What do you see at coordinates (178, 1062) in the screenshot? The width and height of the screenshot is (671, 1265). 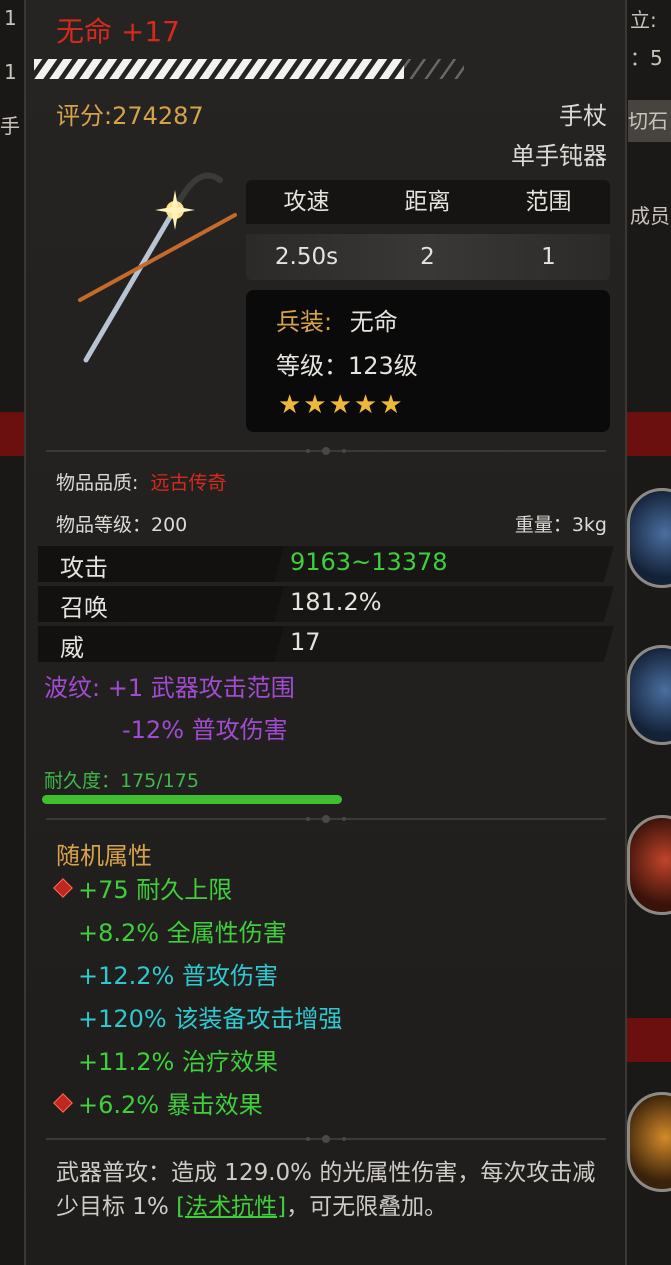 I see `random-attribute-line: +11.2% 治疗效果` at bounding box center [178, 1062].